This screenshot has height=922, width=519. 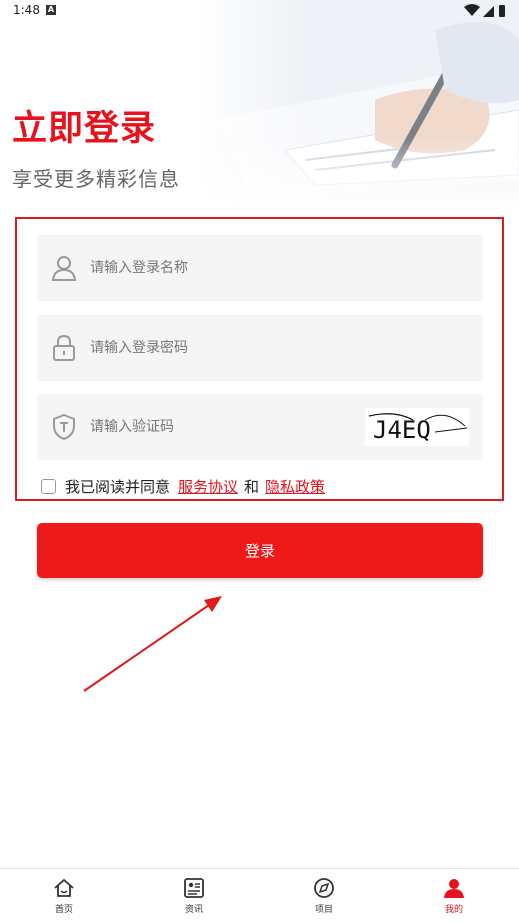 I want to click on user-icon, so click(x=64, y=268).